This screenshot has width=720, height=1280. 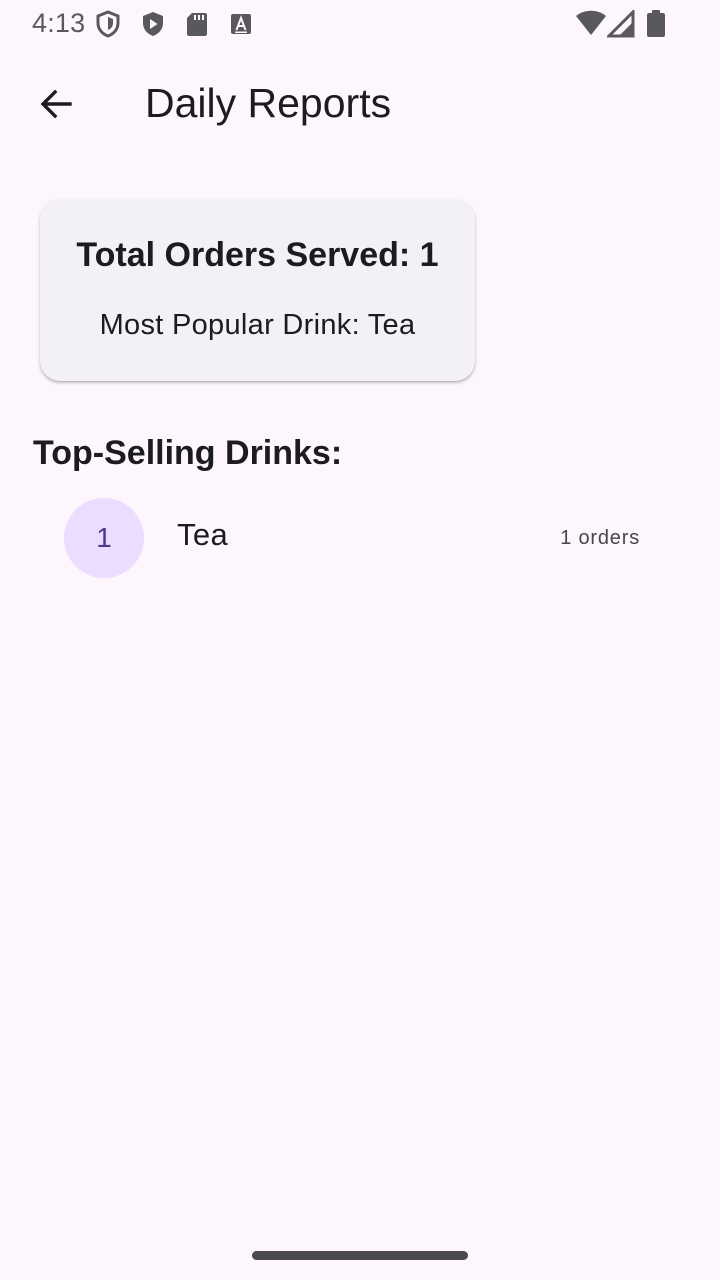 What do you see at coordinates (591, 26) in the screenshot?
I see `wifi-icon` at bounding box center [591, 26].